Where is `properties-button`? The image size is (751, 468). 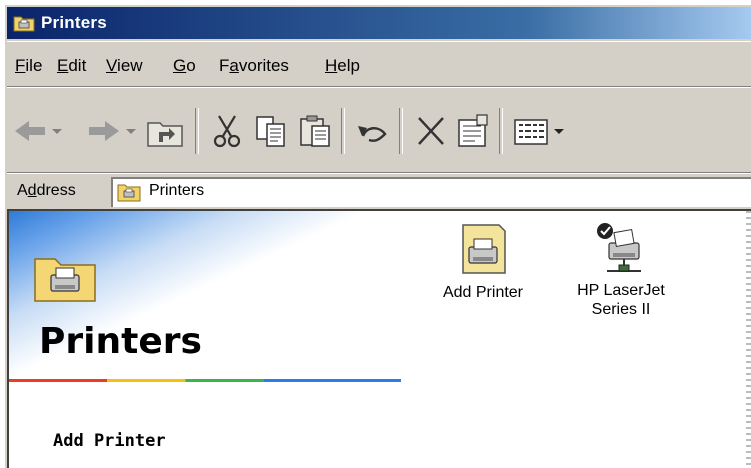
properties-button is located at coordinates (473, 131).